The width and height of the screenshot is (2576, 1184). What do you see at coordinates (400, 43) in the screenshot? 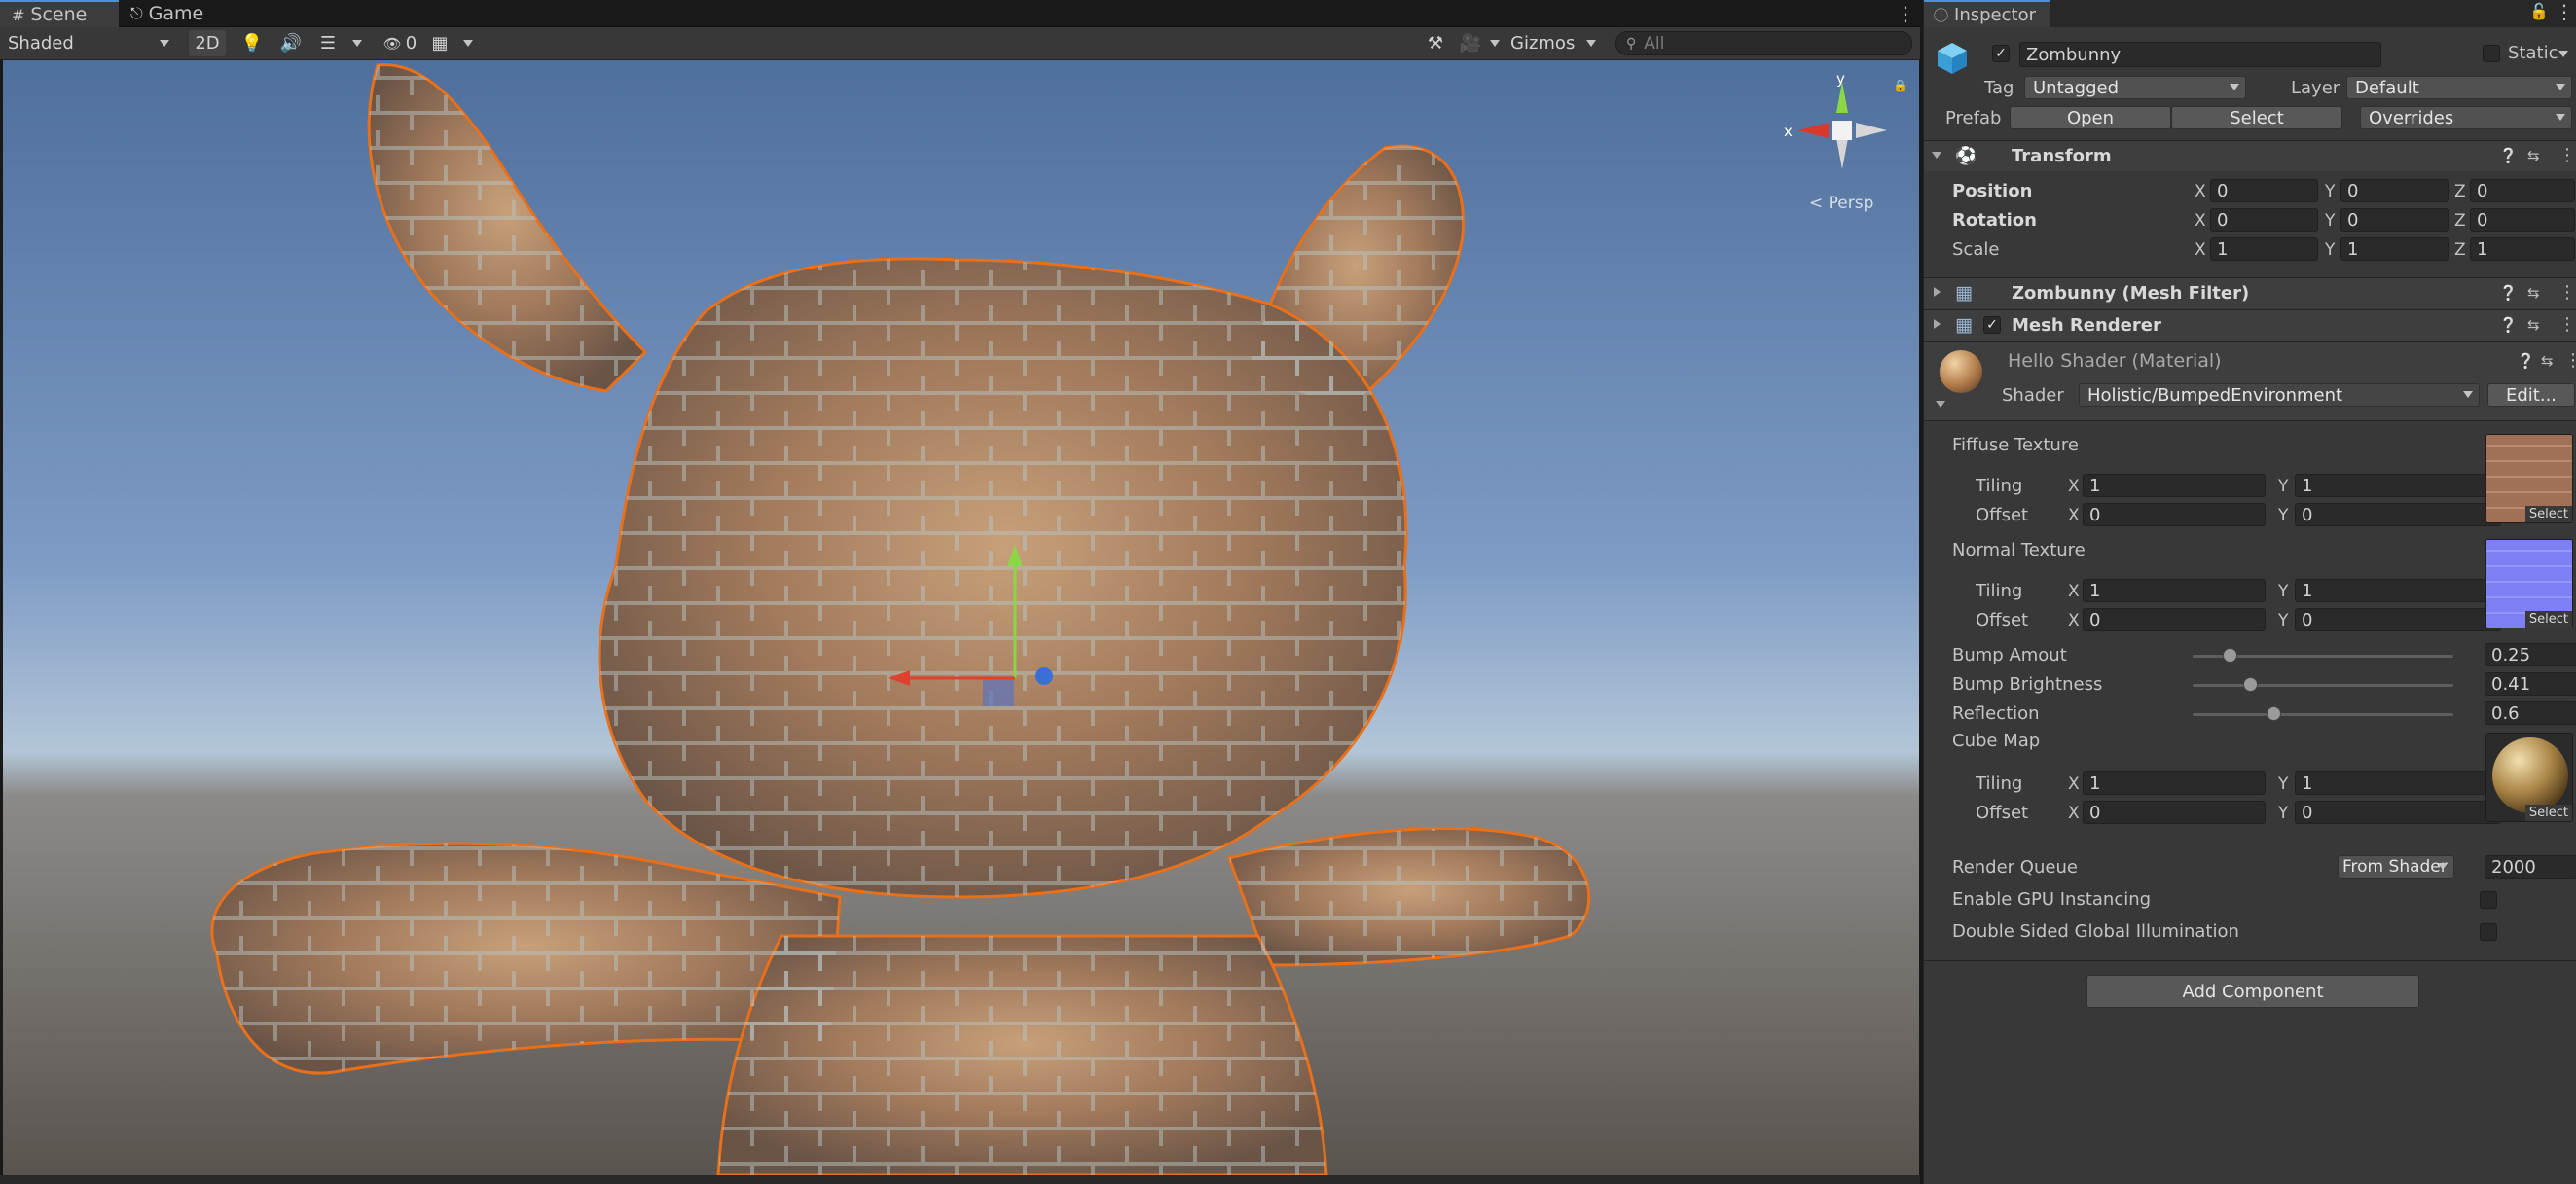
I see `hidden-objects-toggle: 👁 0` at bounding box center [400, 43].